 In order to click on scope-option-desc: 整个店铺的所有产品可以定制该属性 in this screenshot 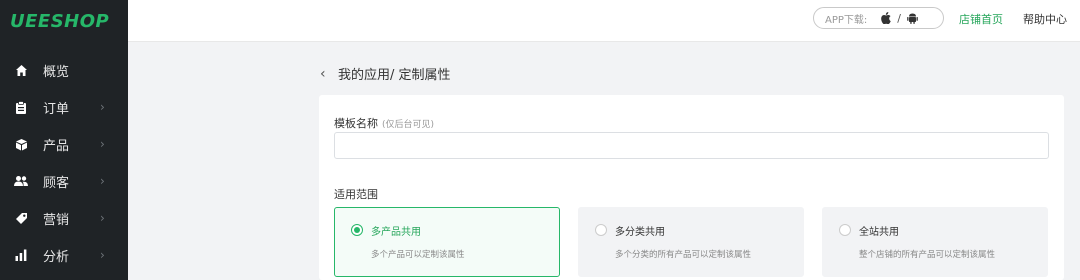, I will do `click(927, 255)`.